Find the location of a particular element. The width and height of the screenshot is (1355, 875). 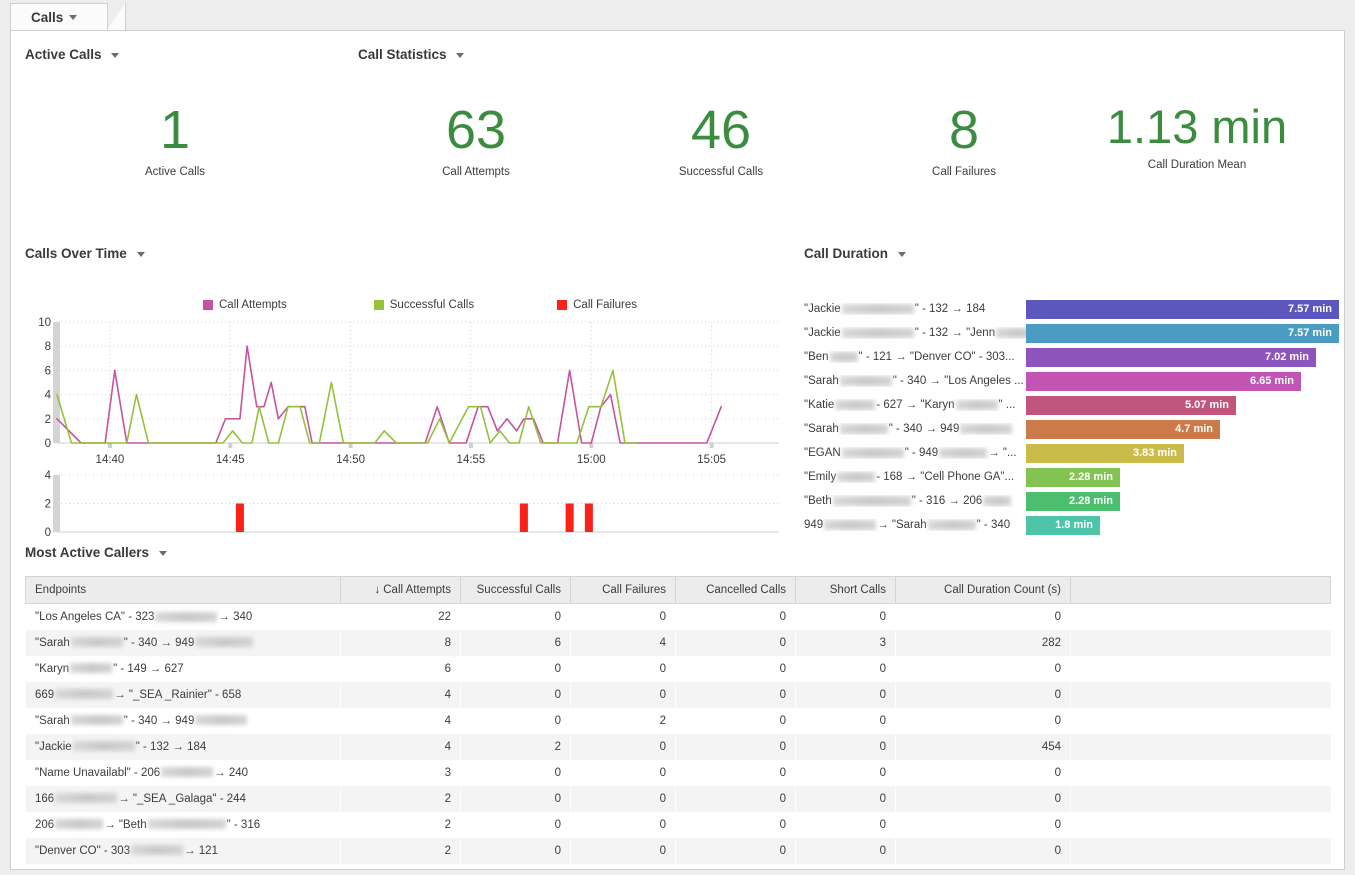

table-row: "Jackie " - 132 → 184 4 2 0 0 0 454 is located at coordinates (678, 746).